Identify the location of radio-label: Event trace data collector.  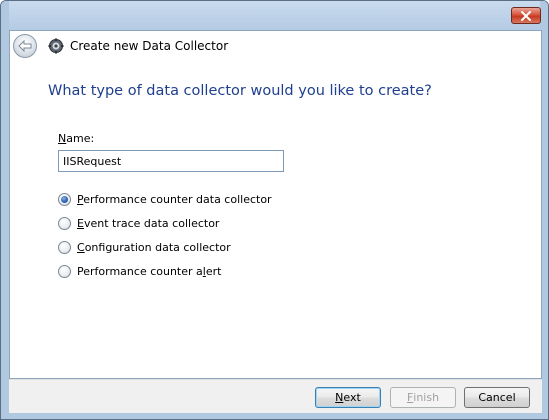
(148, 223).